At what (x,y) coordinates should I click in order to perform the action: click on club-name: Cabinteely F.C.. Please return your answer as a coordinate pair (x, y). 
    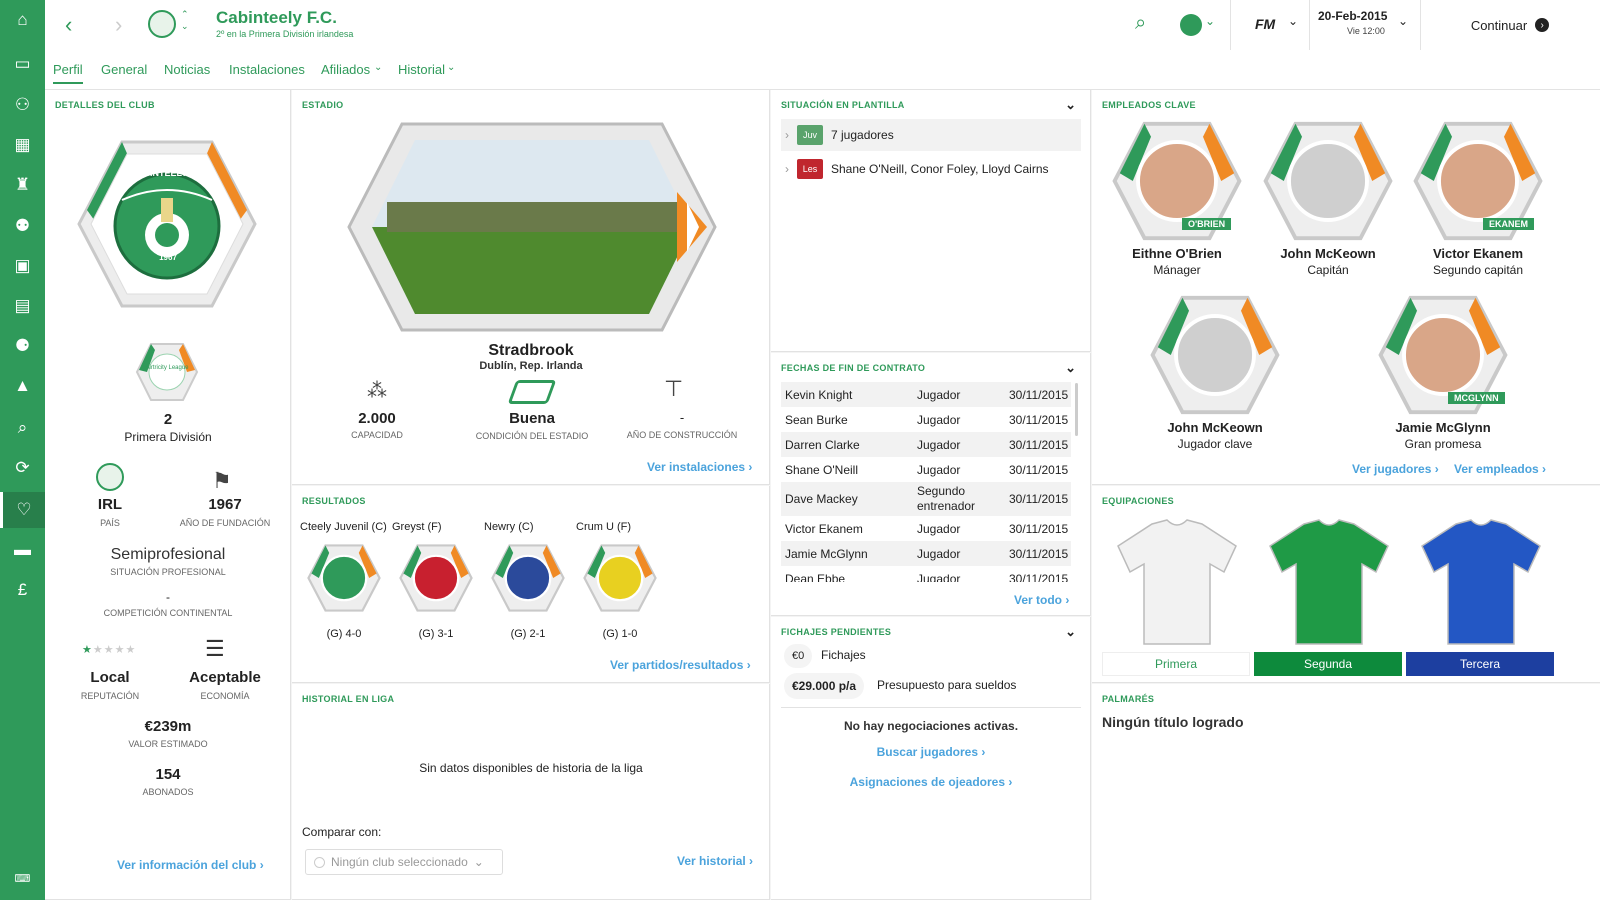
    Looking at the image, I should click on (276, 17).